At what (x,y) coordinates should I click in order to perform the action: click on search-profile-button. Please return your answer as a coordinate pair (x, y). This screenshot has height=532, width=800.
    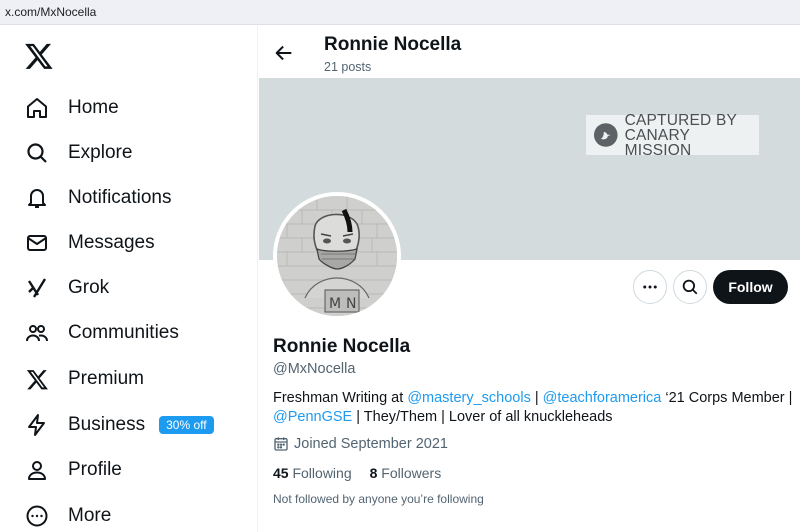
    Looking at the image, I should click on (690, 287).